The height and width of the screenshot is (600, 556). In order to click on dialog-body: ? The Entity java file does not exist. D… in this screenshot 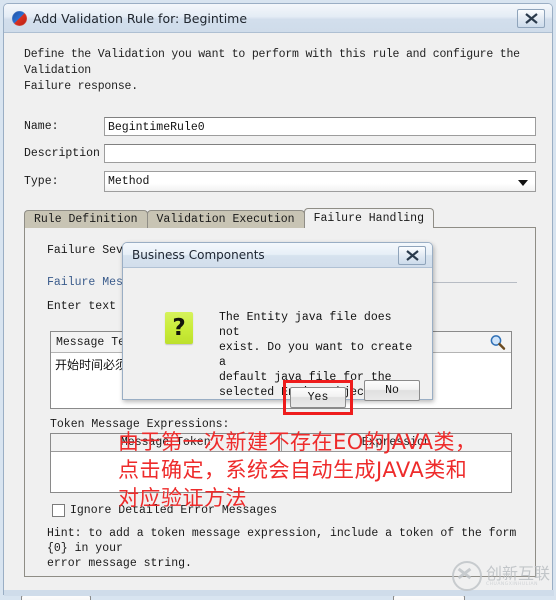, I will do `click(277, 341)`.